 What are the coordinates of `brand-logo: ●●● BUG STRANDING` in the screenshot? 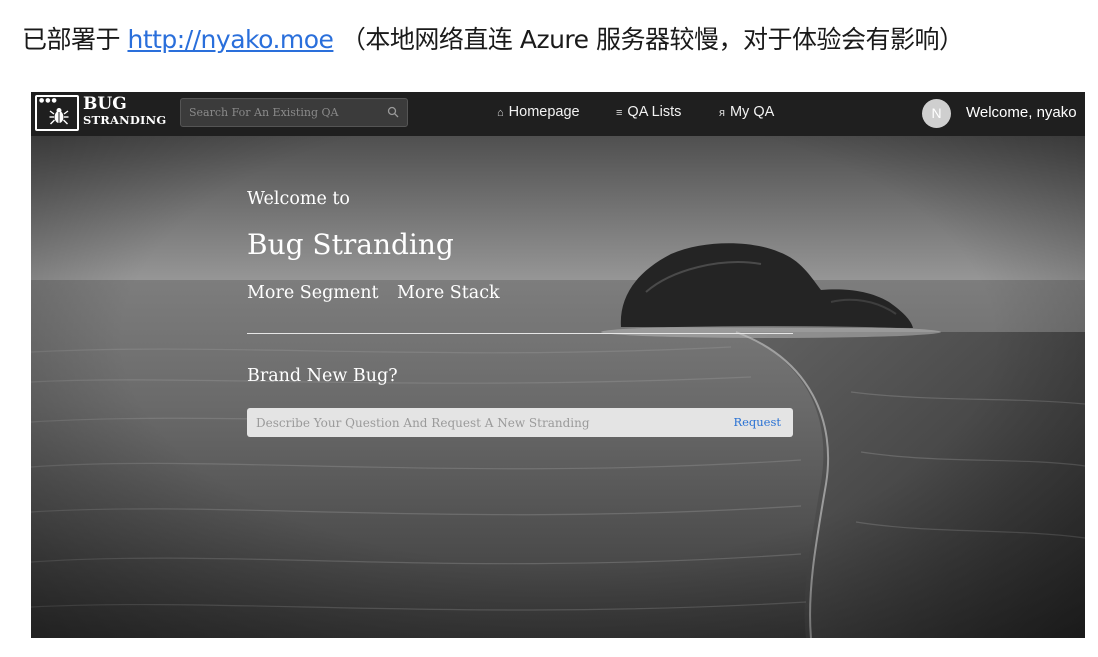 It's located at (105, 114).